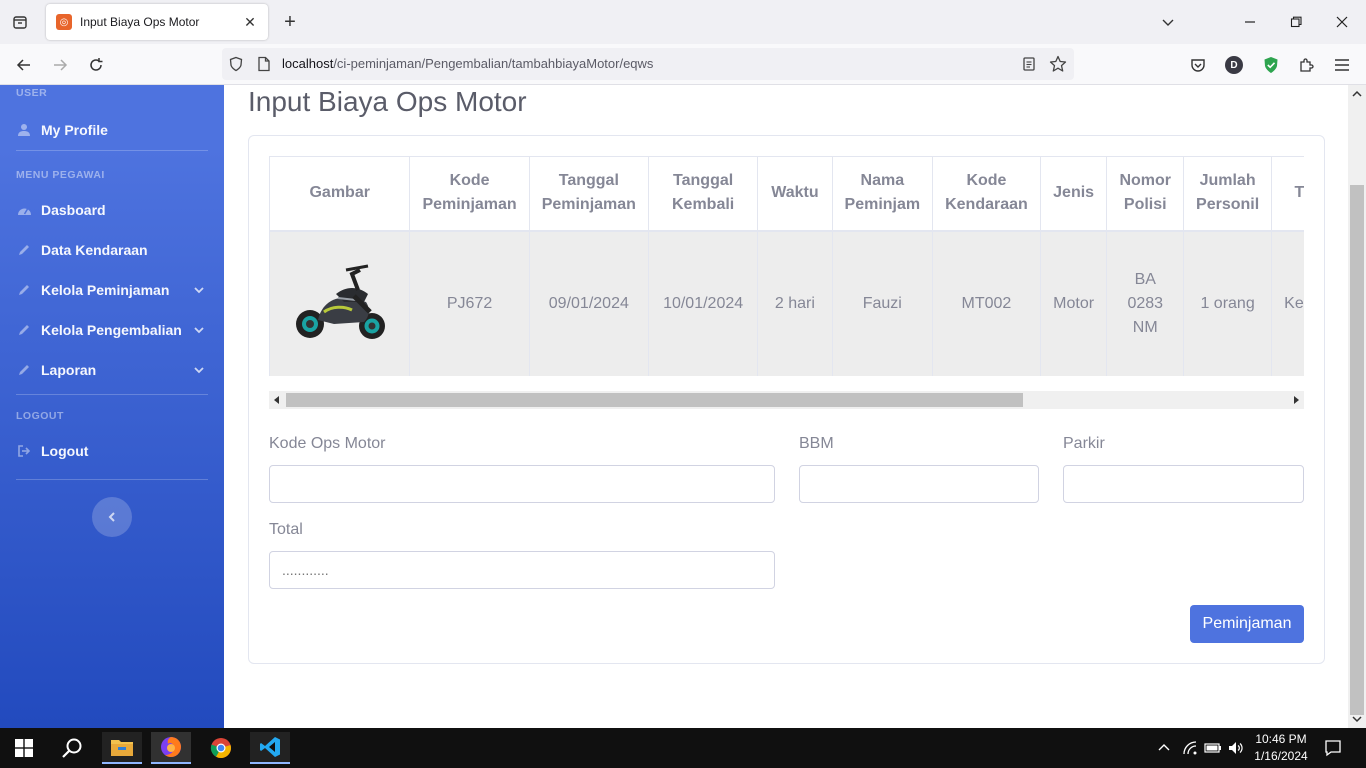 This screenshot has width=1366, height=768. I want to click on cell-tanggal-peminjaman: 09/01/2024, so click(588, 303).